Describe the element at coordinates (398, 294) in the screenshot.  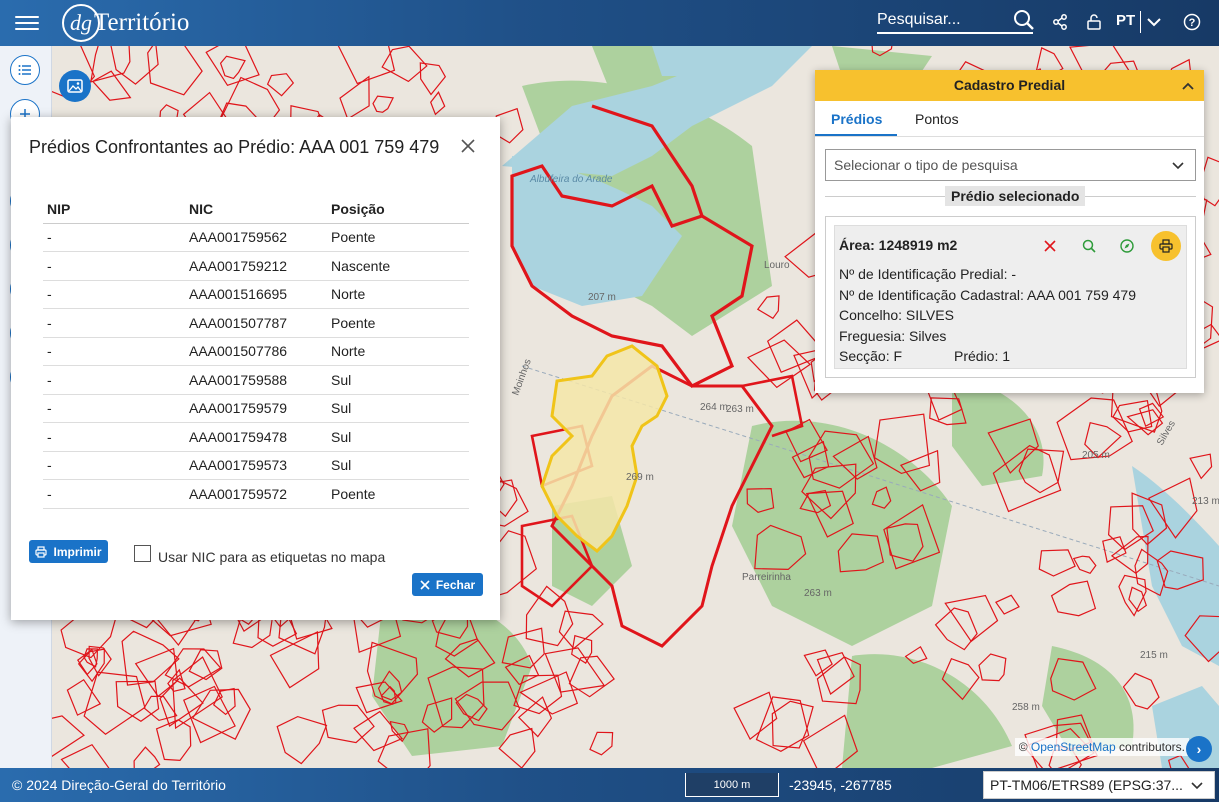
I see `cell-posicao: Norte` at that location.